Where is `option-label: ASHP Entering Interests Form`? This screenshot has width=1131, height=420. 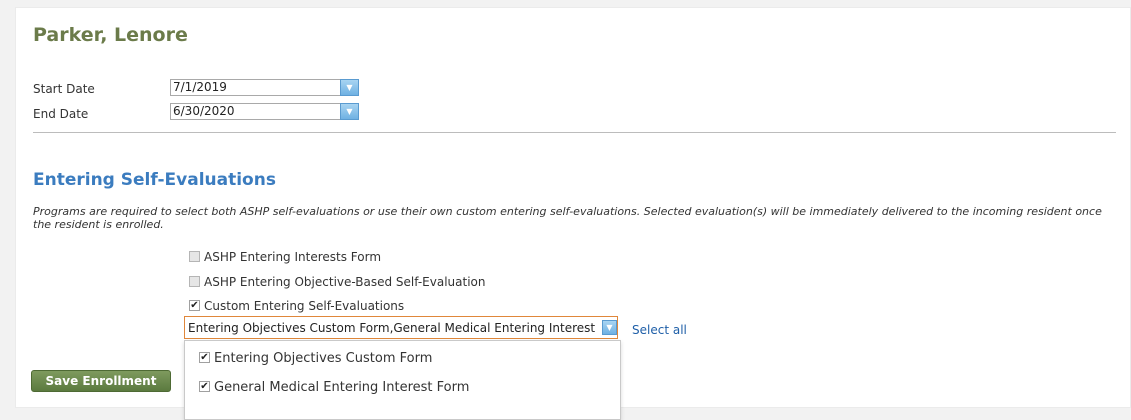 option-label: ASHP Entering Interests Form is located at coordinates (293, 257).